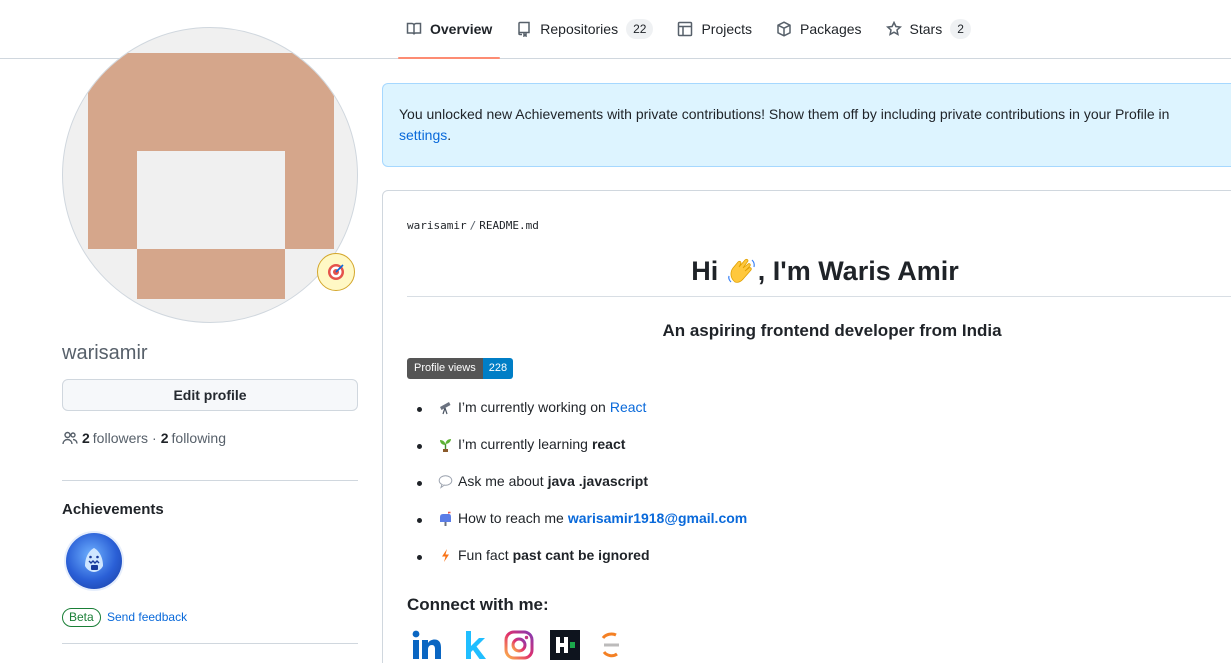 This screenshot has height=663, width=1231. I want to click on kaggle-icon, so click(473, 645).